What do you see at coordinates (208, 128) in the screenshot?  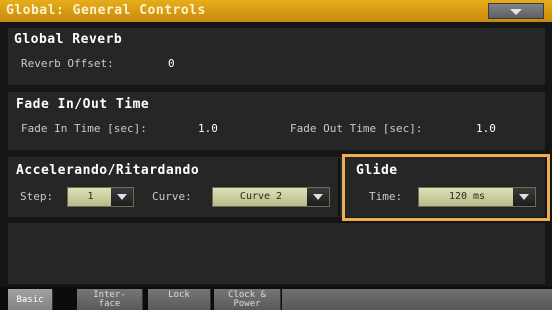 I see `fade-in-value: 1.0` at bounding box center [208, 128].